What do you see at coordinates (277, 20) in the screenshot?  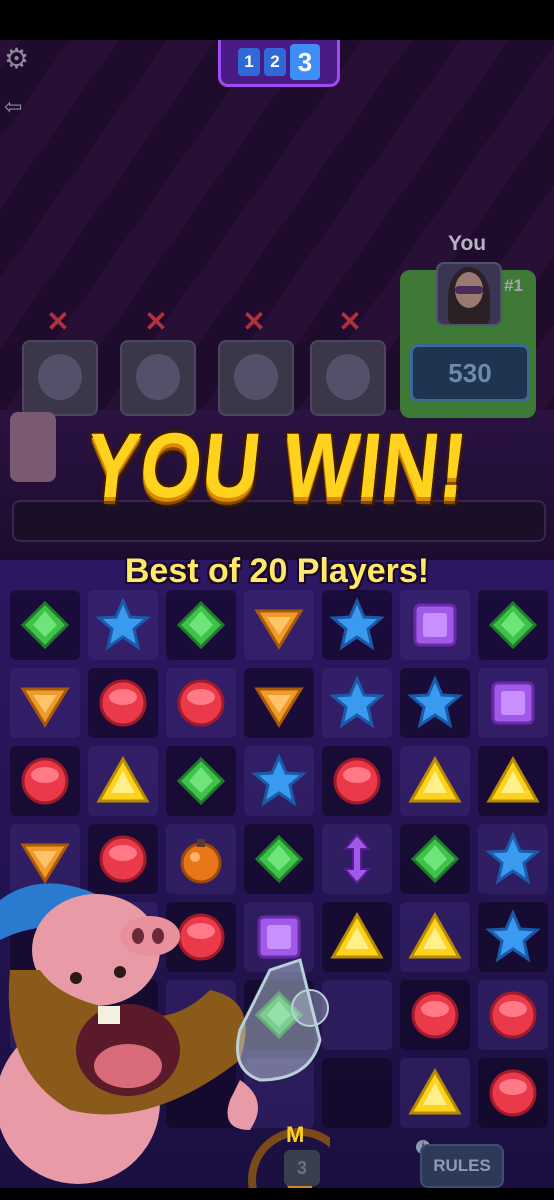 I see `status-bar` at bounding box center [277, 20].